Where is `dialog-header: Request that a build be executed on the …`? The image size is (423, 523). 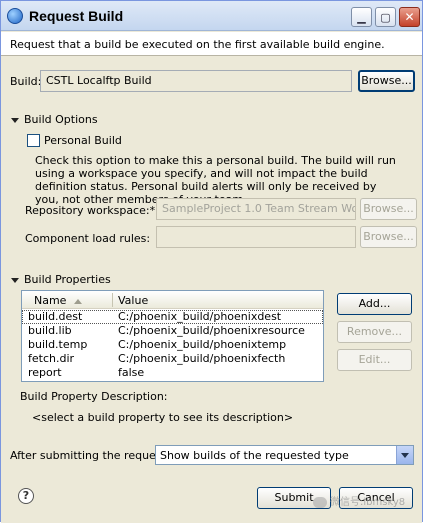 dialog-header: Request that a build be executed on the … is located at coordinates (211, 44).